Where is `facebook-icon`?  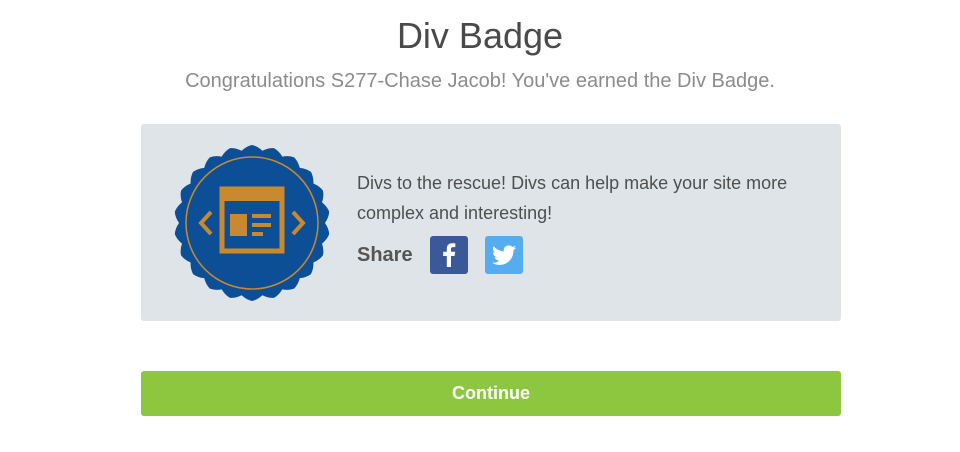 facebook-icon is located at coordinates (448, 255).